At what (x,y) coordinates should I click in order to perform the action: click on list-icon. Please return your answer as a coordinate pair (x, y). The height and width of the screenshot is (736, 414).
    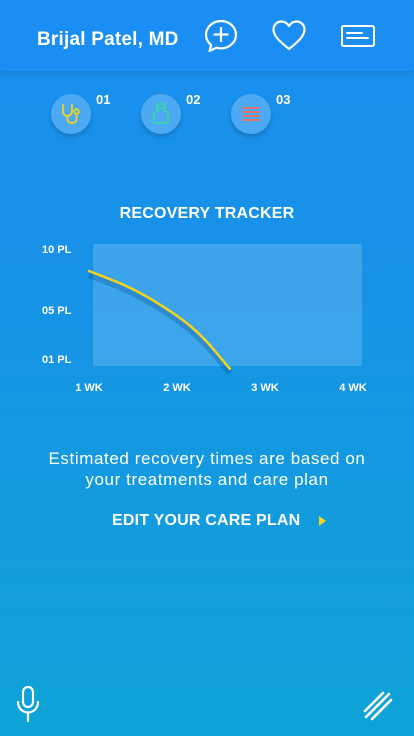
    Looking at the image, I should click on (251, 114).